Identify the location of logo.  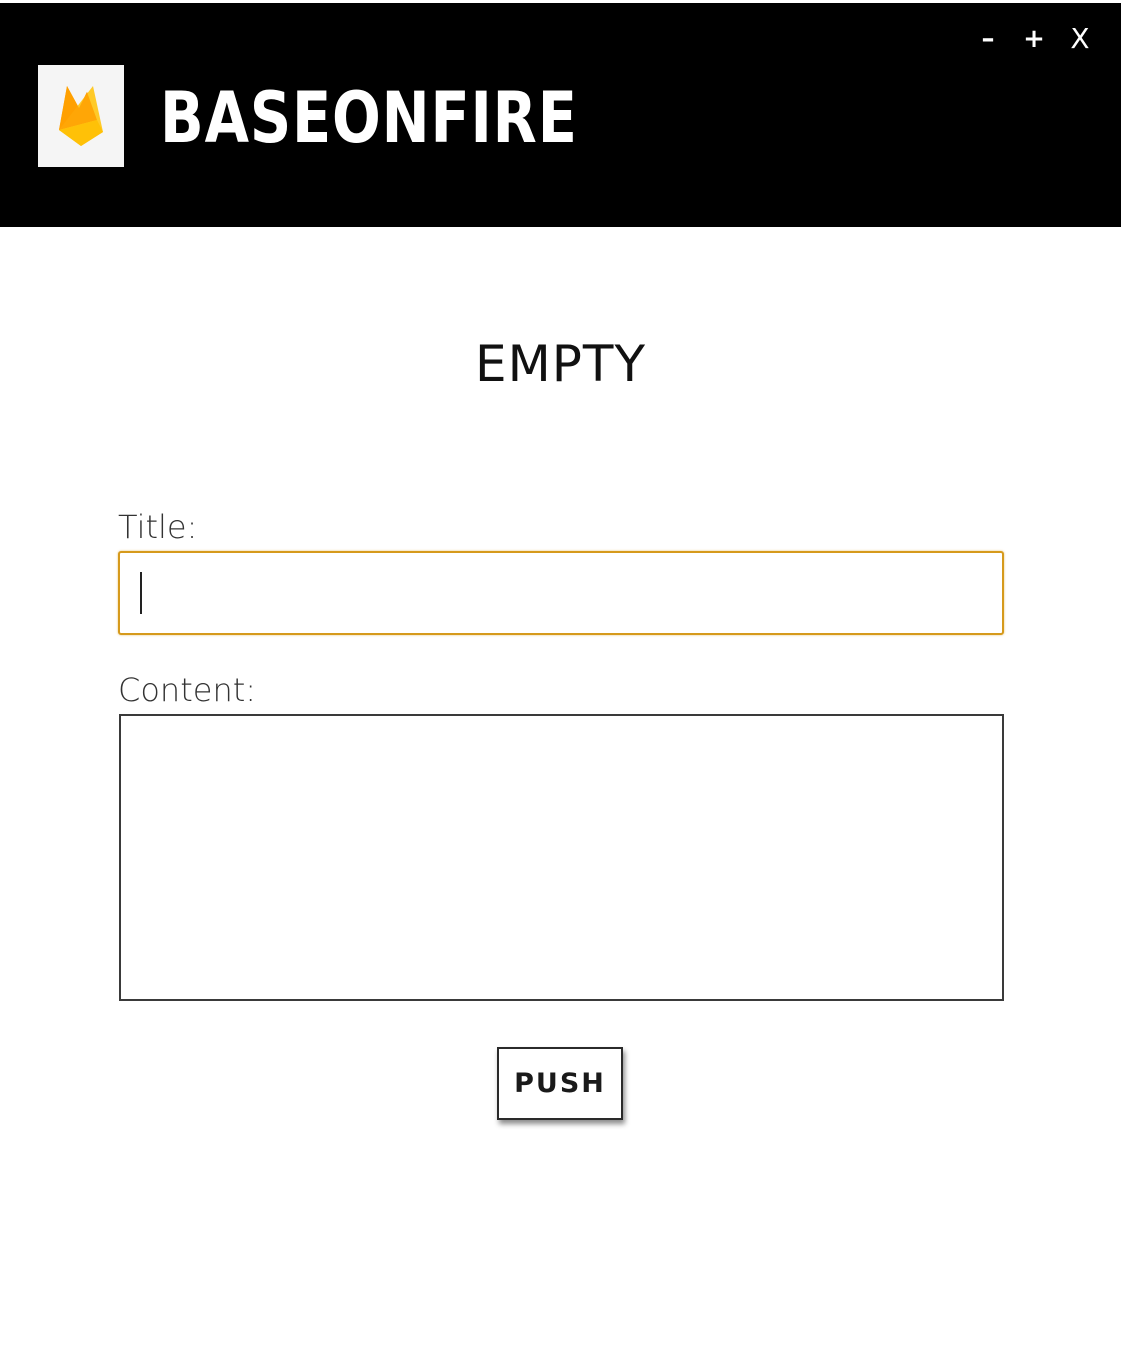
(81, 116).